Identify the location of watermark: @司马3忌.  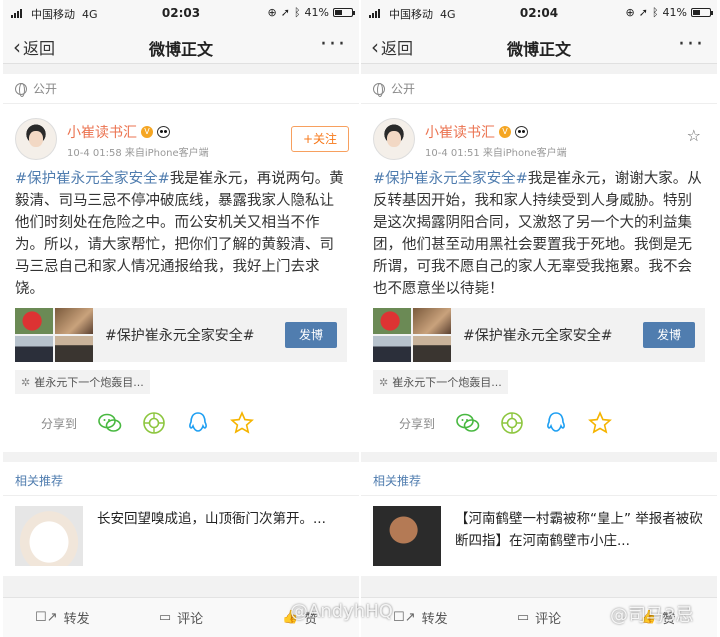
(652, 615).